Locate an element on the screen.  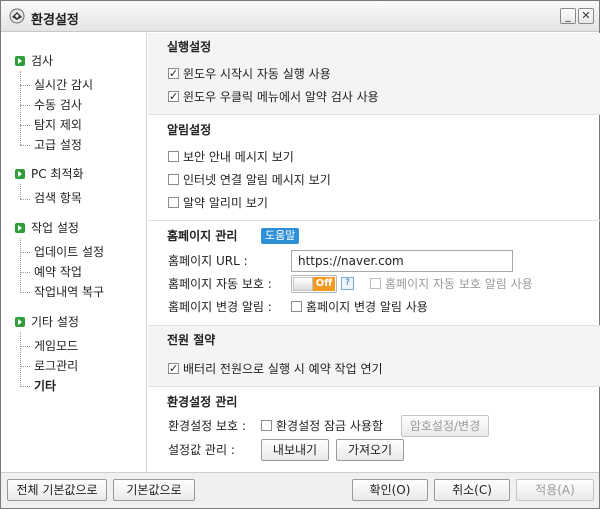
import-button: 가져오기 is located at coordinates (370, 450).